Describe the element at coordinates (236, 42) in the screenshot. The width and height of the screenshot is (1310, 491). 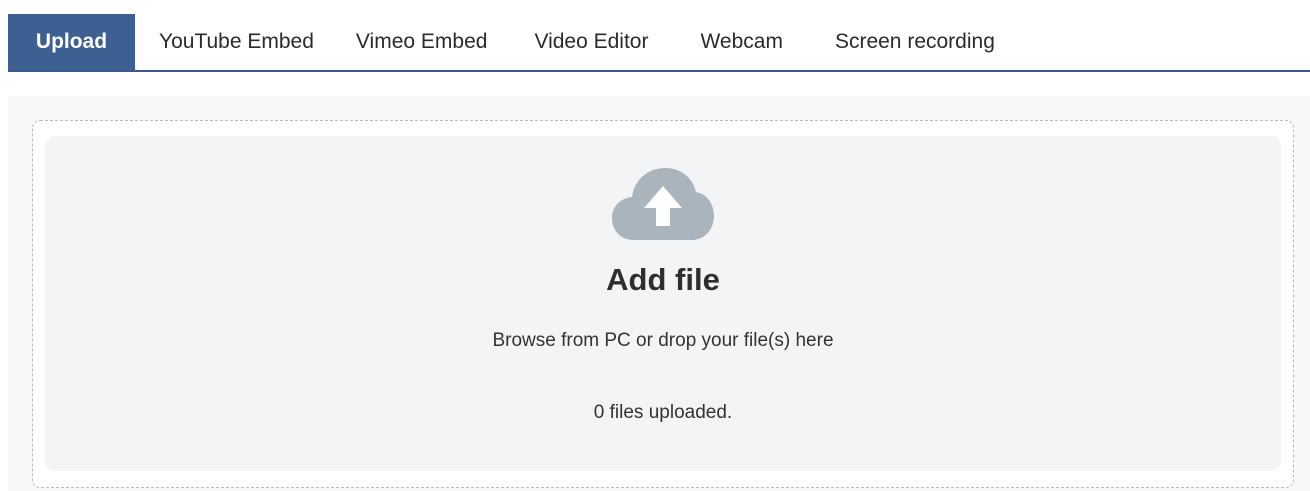
I see `tab-youtube-embed: YouTube Embed` at that location.